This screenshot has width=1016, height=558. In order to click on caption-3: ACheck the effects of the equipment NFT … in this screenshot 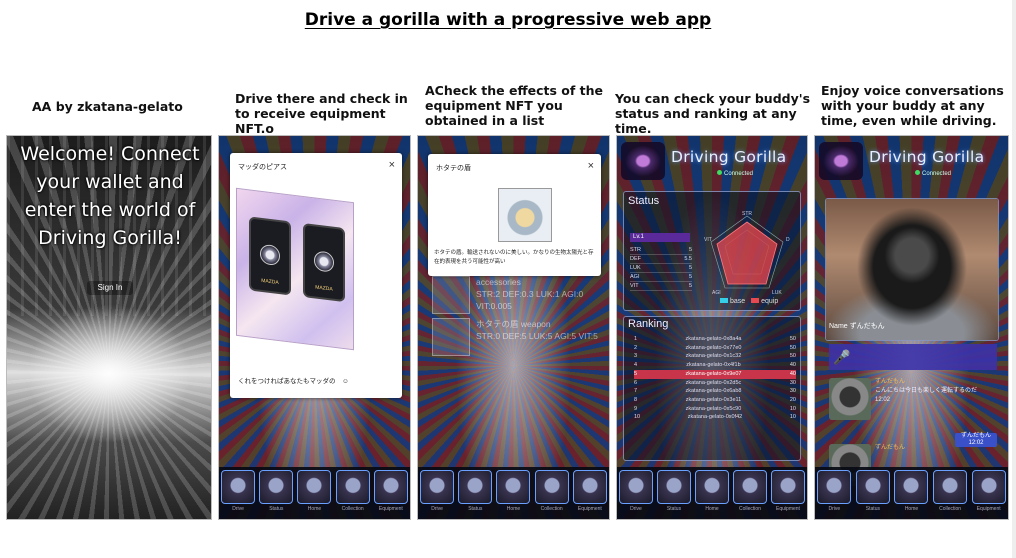, I will do `click(514, 105)`.